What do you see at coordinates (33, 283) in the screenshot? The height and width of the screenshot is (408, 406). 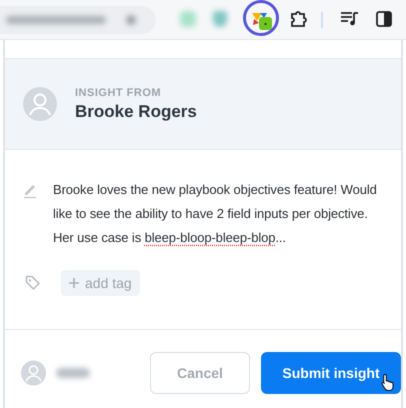 I see `tag-icon` at bounding box center [33, 283].